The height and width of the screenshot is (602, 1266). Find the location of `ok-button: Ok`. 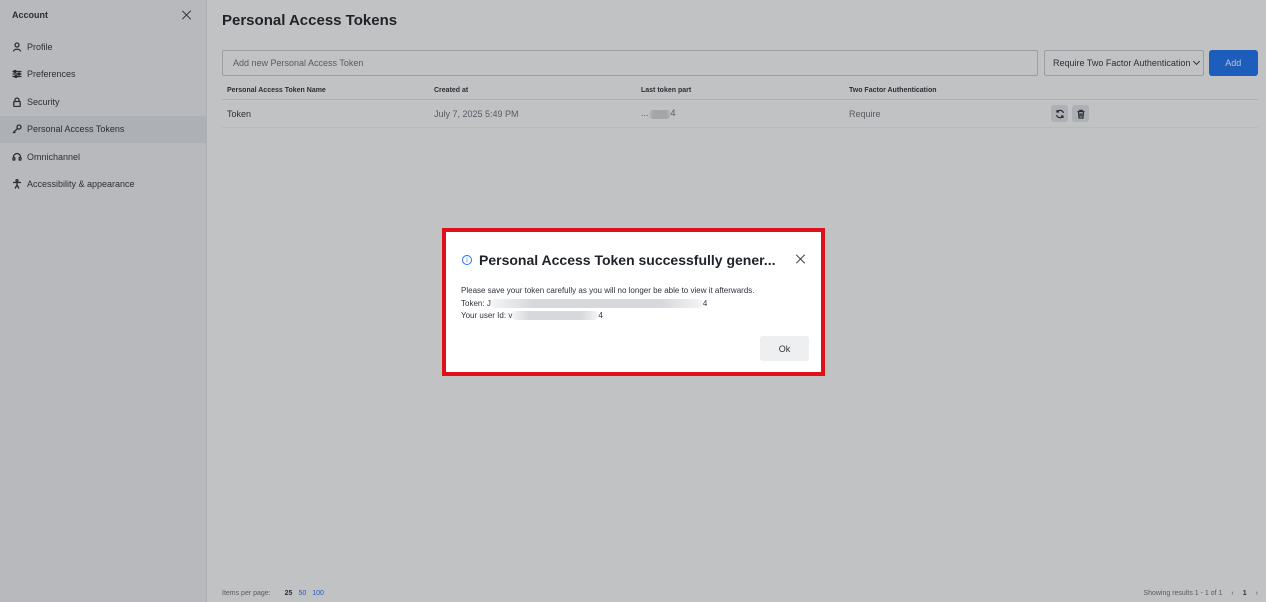

ok-button: Ok is located at coordinates (784, 348).